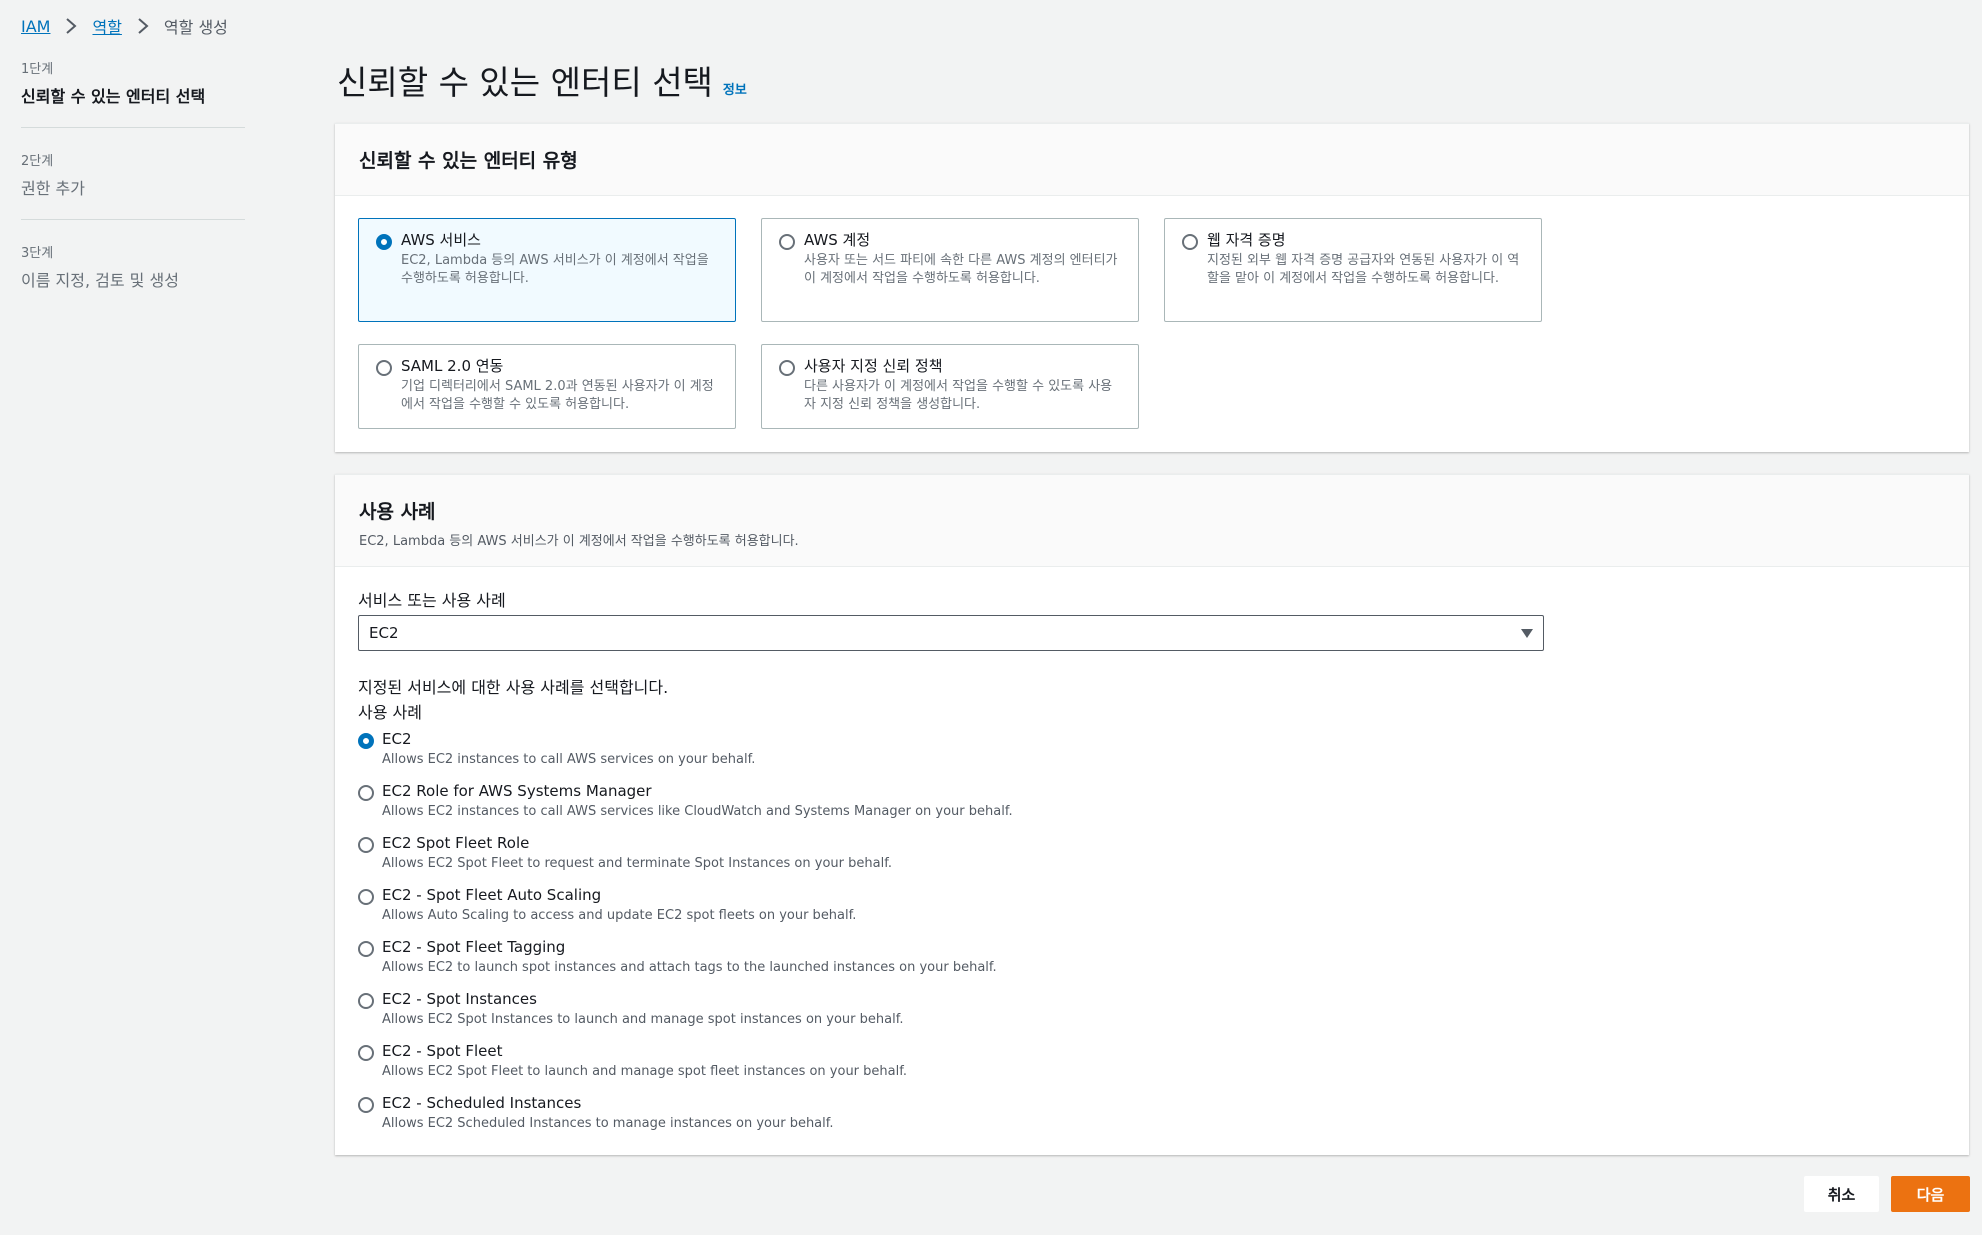 This screenshot has width=1982, height=1235. I want to click on step-2: 2단계 권한 추가, so click(133, 185).